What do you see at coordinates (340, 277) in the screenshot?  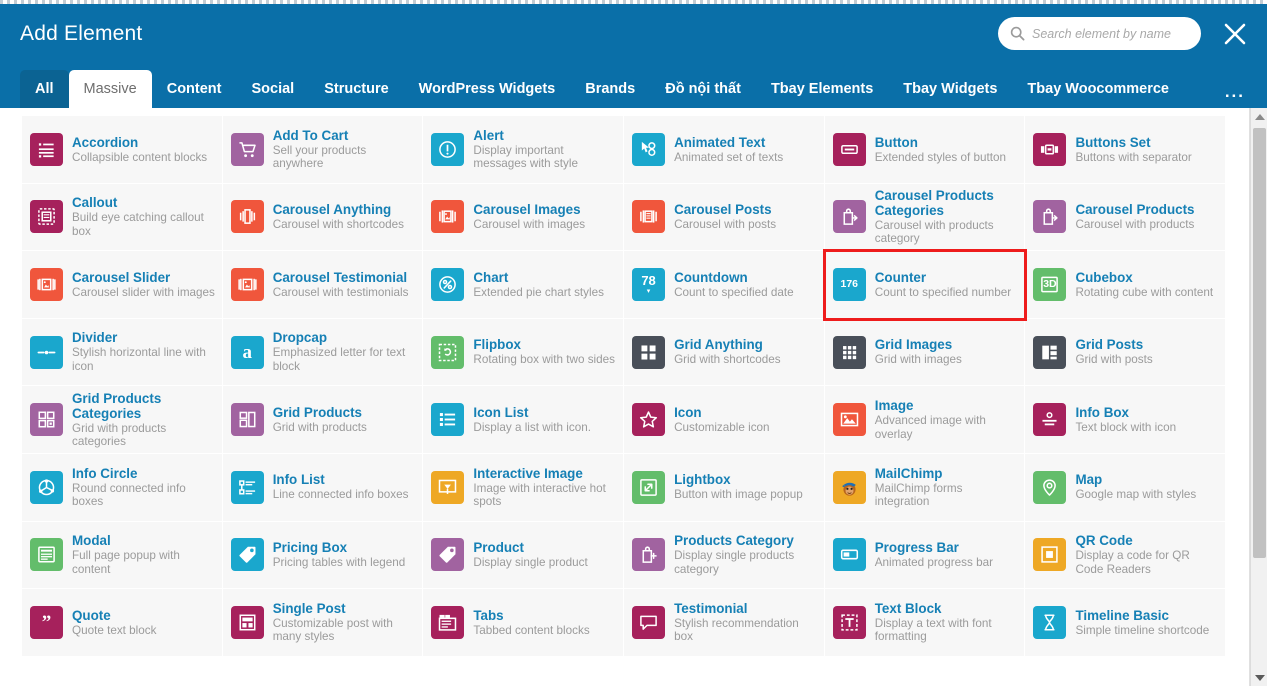 I see `element-card-title: Carousel Testimonial` at bounding box center [340, 277].